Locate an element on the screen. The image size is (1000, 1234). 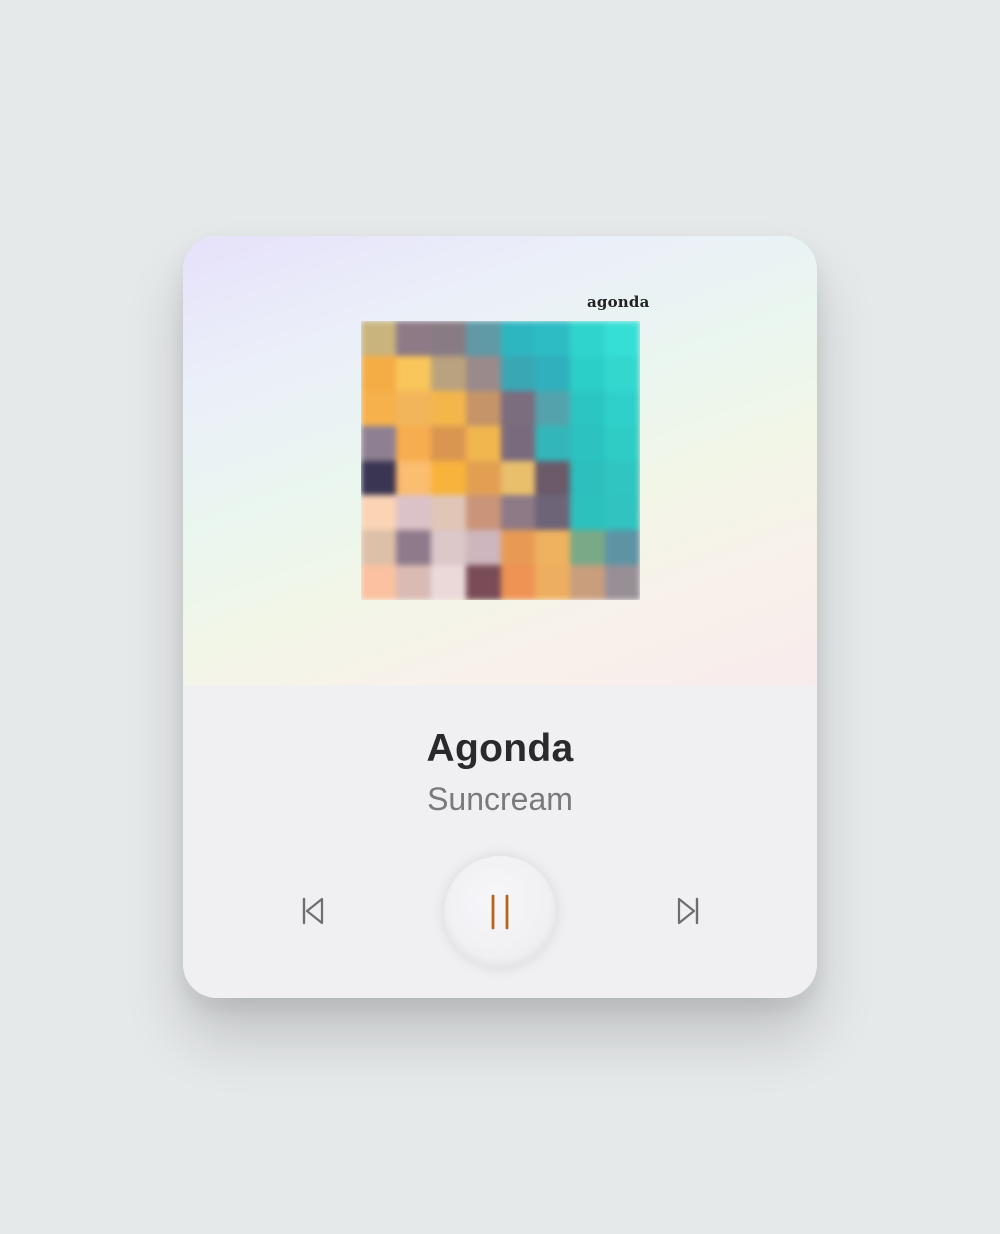
pause-button is located at coordinates (500, 912).